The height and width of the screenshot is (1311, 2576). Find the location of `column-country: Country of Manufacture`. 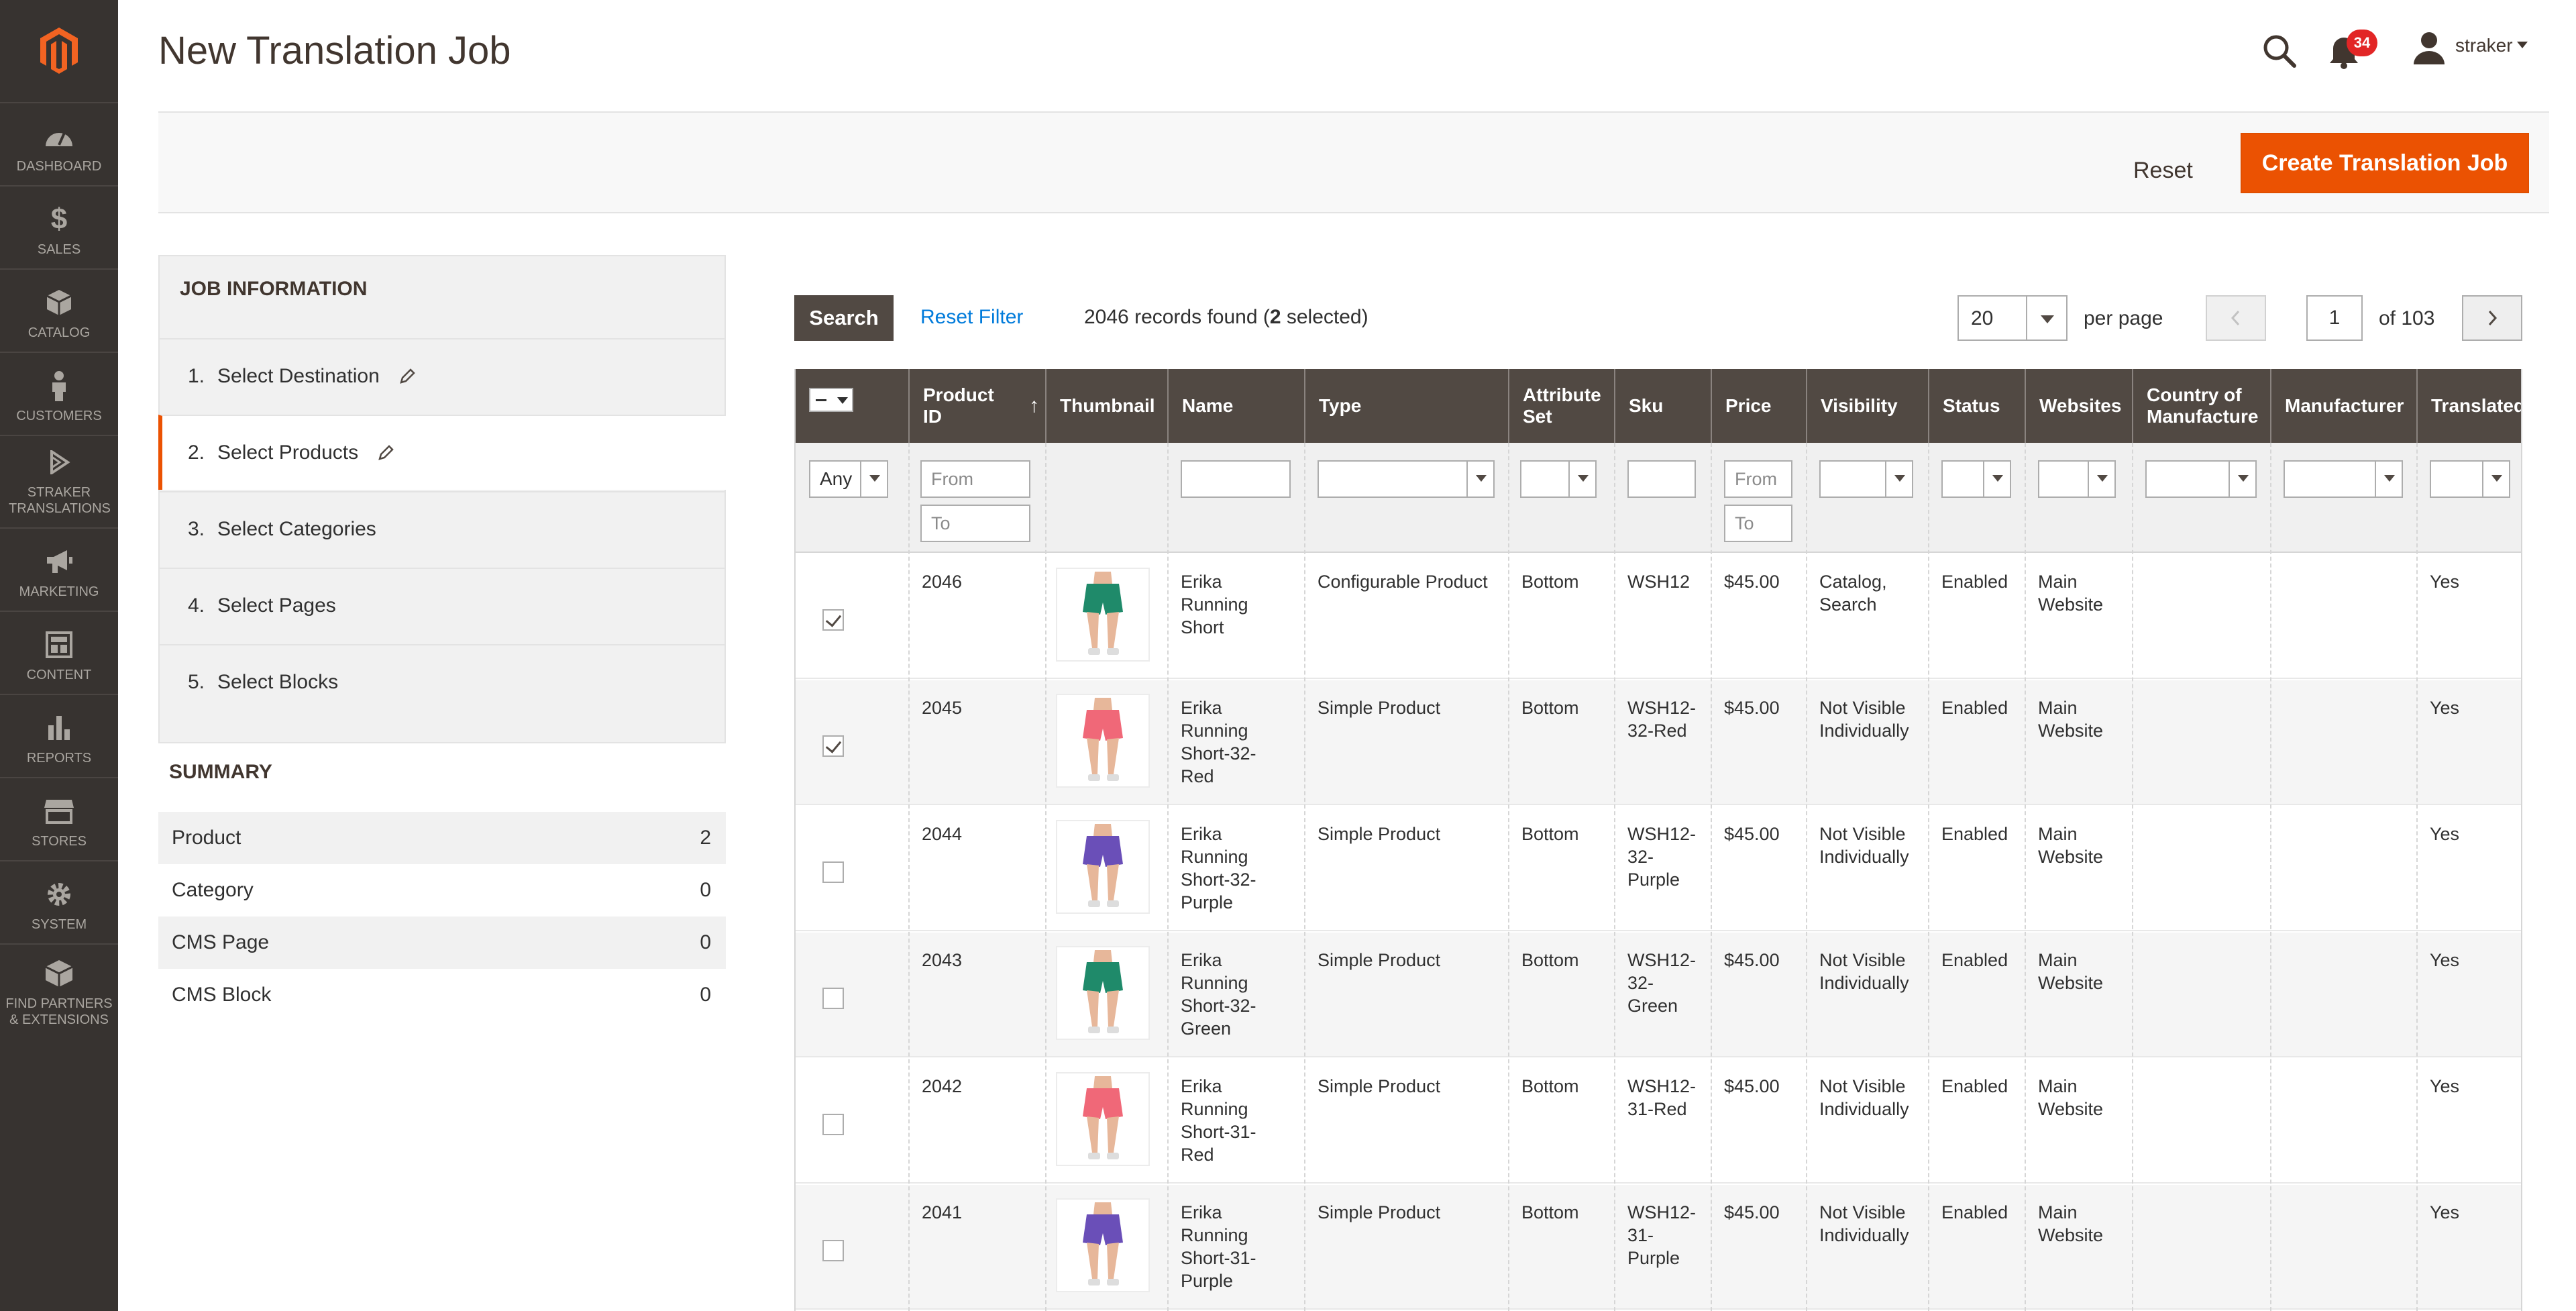

column-country: Country of Manufacture is located at coordinates (2201, 406).